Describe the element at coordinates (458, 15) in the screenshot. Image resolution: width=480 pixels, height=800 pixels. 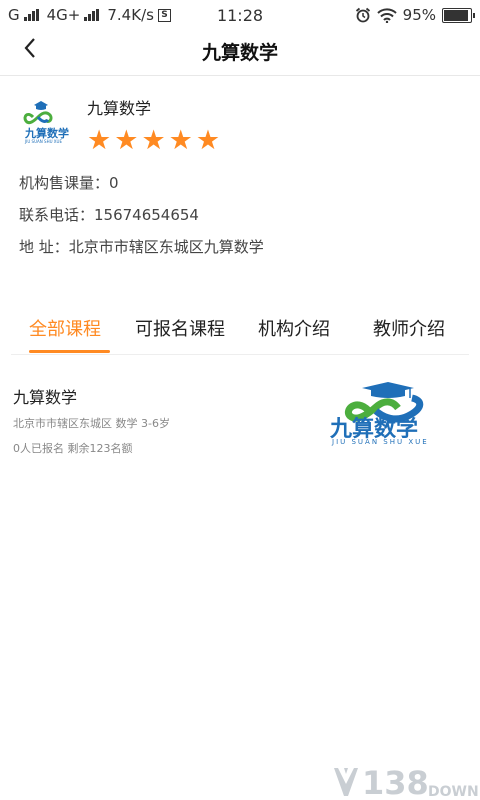
I see `battery-icon` at that location.